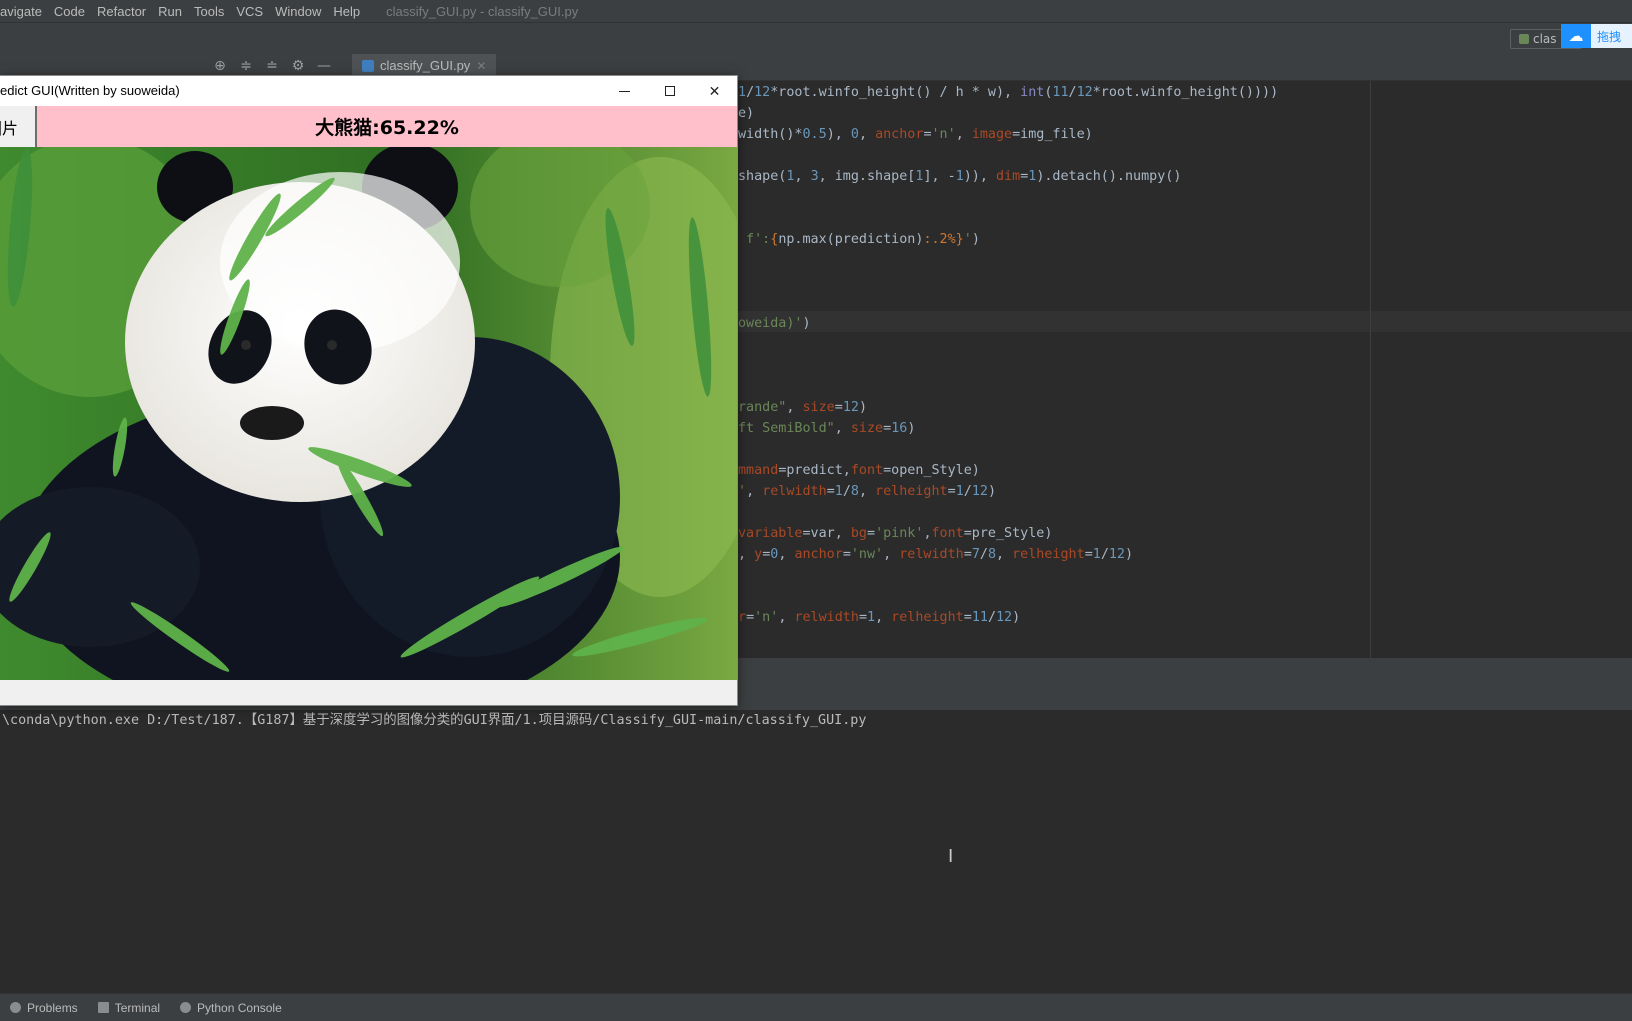 The image size is (1632, 1021). I want to click on code-line: mmand=predict,font=open_Style), so click(859, 470).